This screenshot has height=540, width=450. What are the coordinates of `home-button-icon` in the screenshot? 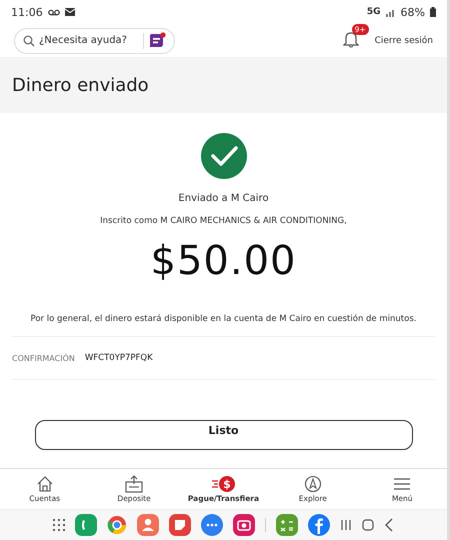 It's located at (368, 525).